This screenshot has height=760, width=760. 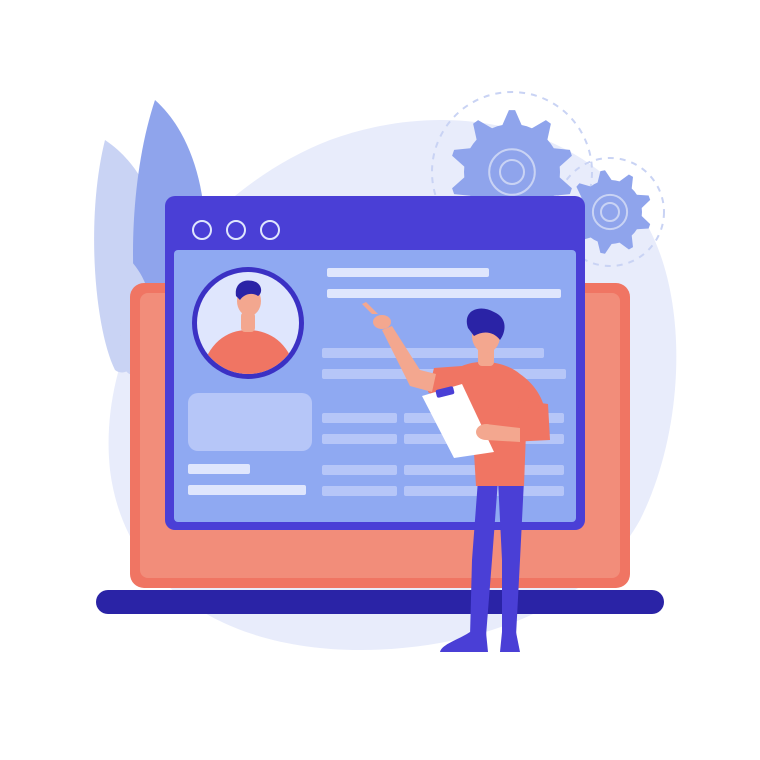 I want to click on laptop-base, so click(x=380, y=602).